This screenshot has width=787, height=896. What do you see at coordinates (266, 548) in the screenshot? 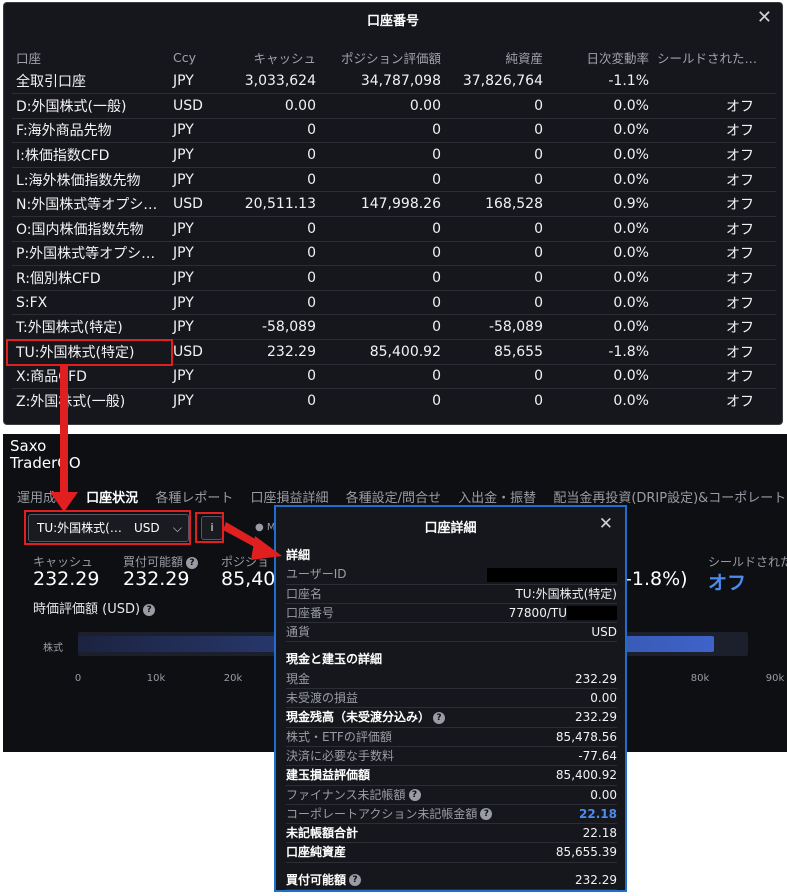
I see `arrow-head-right` at bounding box center [266, 548].